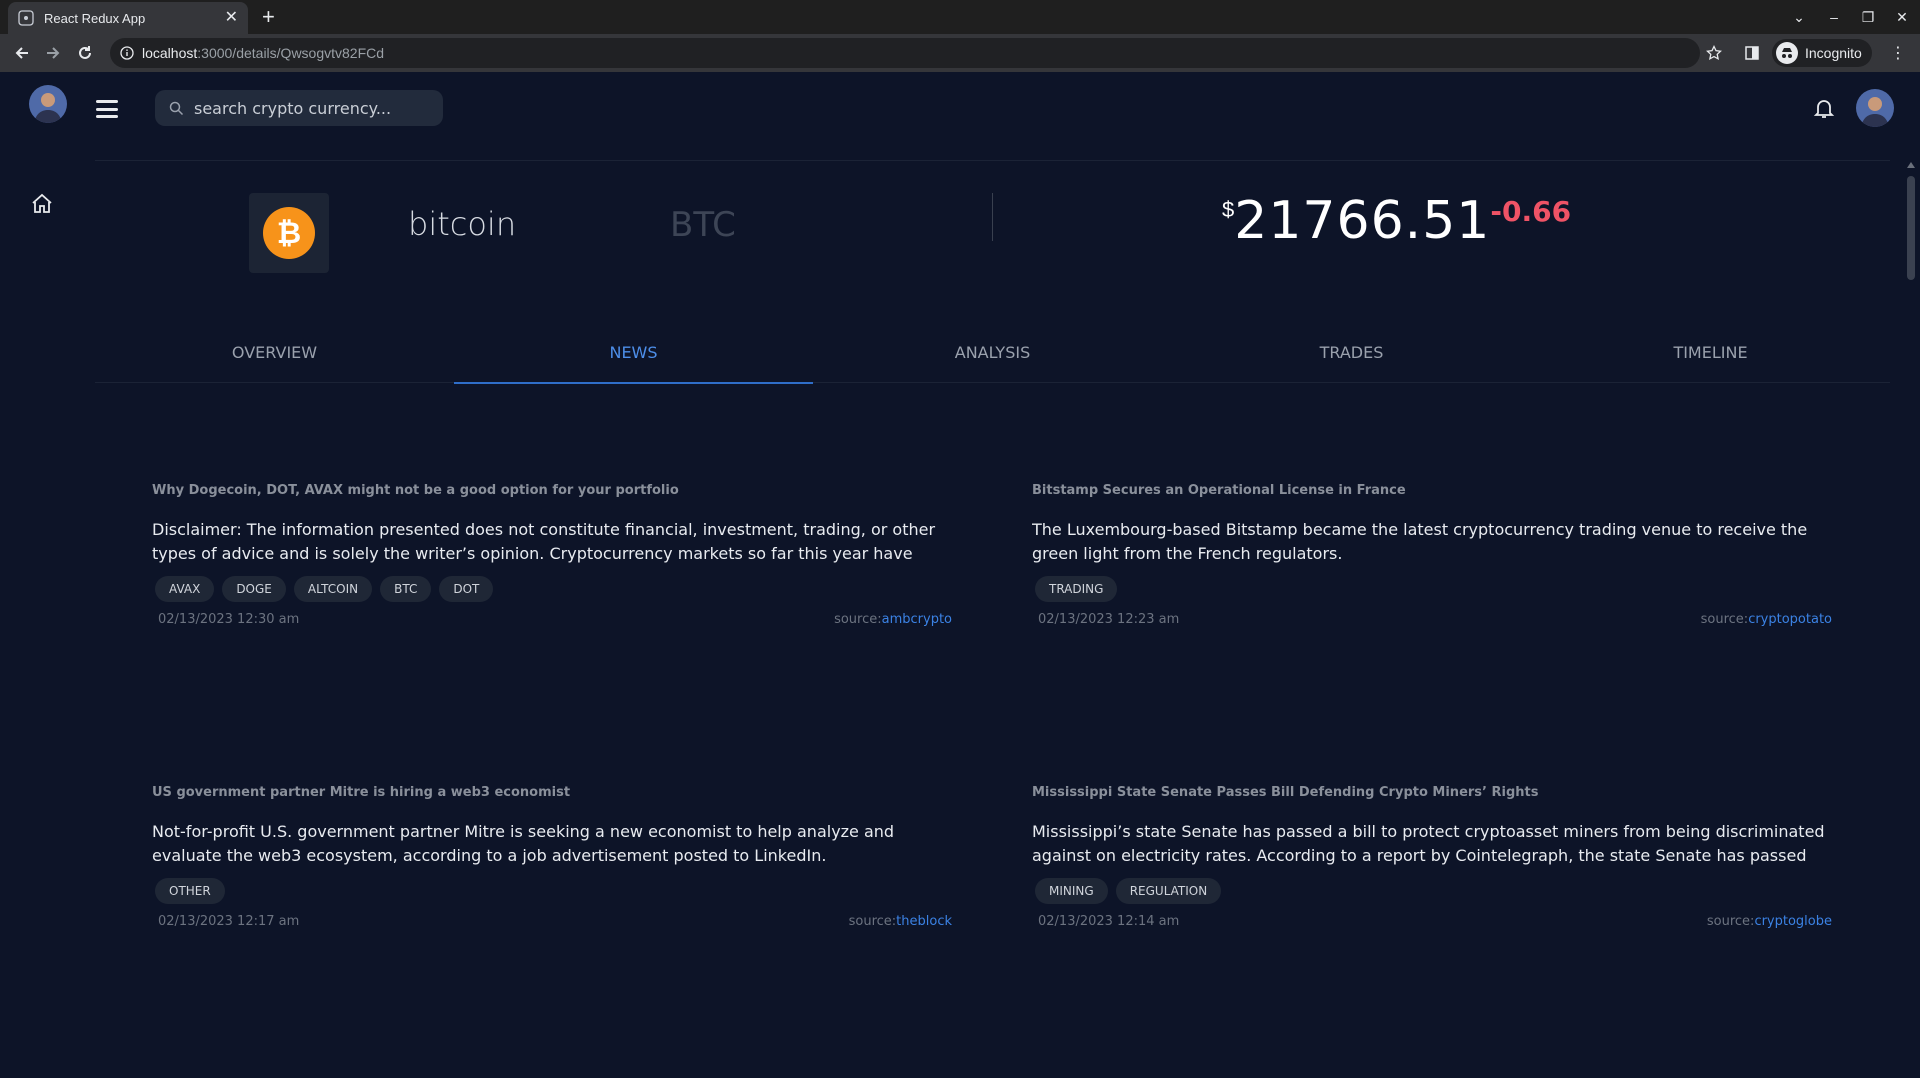 The height and width of the screenshot is (1078, 1920). Describe the element at coordinates (552, 619) in the screenshot. I see `news-meta: 02/13/2023 12:30 am source:ambcrypto` at that location.